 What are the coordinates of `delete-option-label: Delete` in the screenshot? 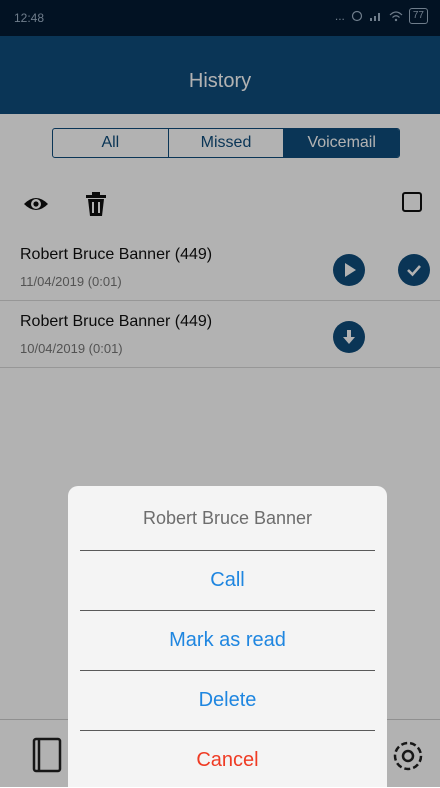 It's located at (227, 700).